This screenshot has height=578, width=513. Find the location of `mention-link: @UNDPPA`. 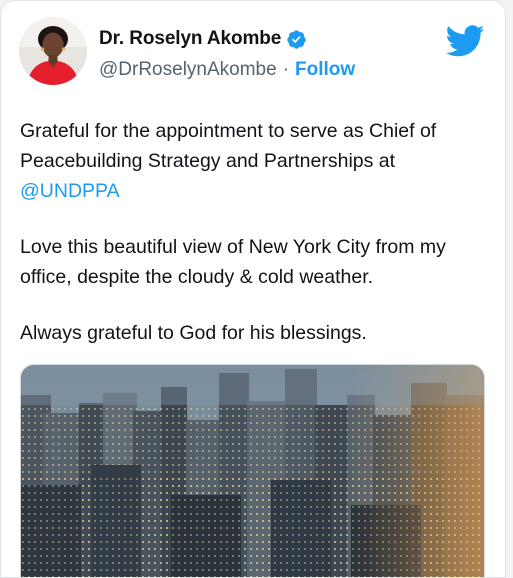

mention-link: @UNDPPA is located at coordinates (70, 191).